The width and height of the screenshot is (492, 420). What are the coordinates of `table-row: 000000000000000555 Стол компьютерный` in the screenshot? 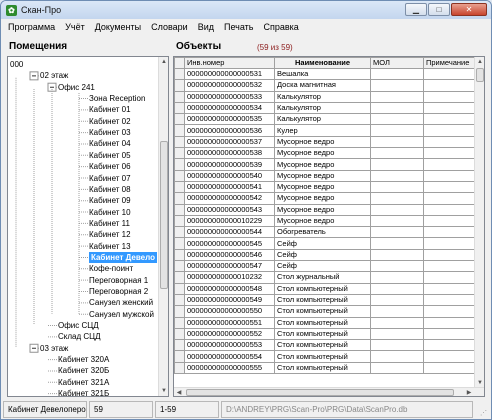 It's located at (325, 368).